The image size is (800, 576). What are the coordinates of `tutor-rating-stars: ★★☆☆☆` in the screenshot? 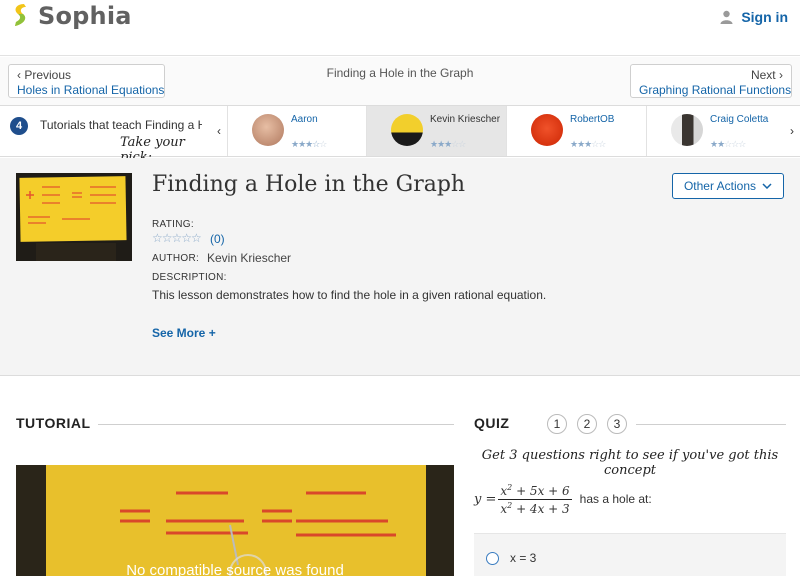 It's located at (728, 144).